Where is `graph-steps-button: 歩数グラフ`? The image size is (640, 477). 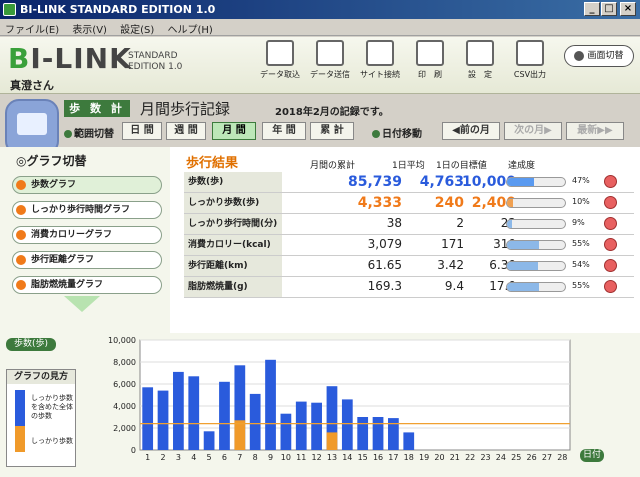
graph-steps-button: 歩数グラフ is located at coordinates (87, 185).